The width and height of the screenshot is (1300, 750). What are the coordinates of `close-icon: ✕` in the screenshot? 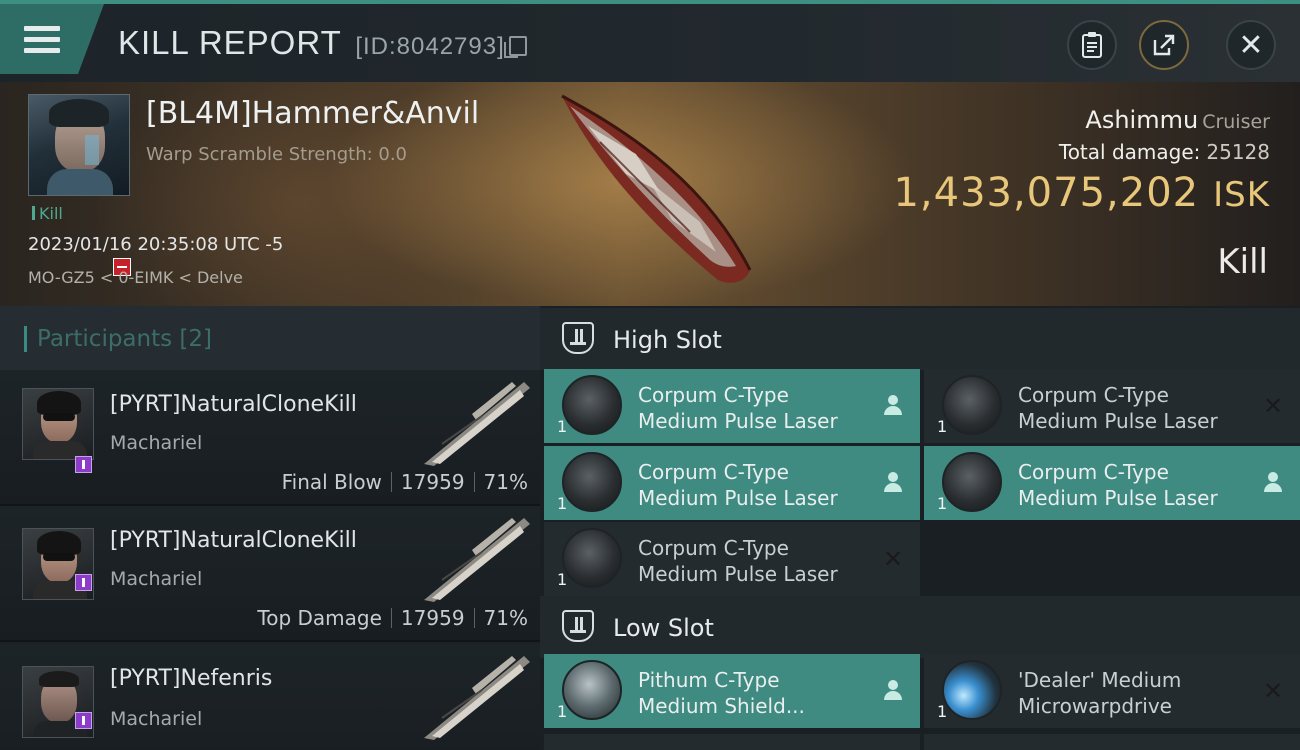 It's located at (1251, 45).